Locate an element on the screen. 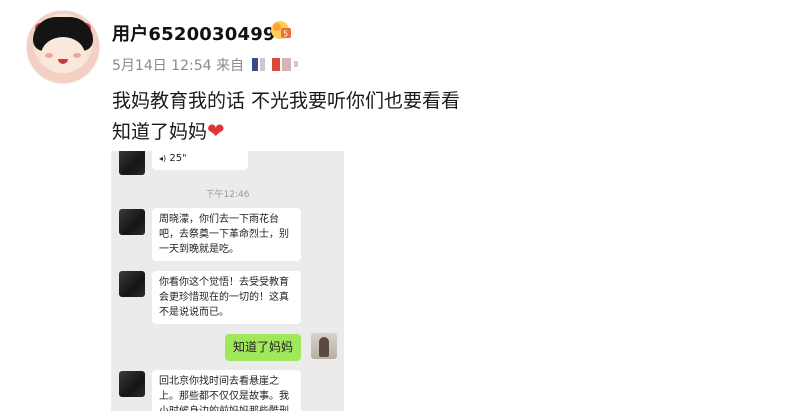  post-meta: 5月14日 12:54 来自 is located at coordinates (178, 65).